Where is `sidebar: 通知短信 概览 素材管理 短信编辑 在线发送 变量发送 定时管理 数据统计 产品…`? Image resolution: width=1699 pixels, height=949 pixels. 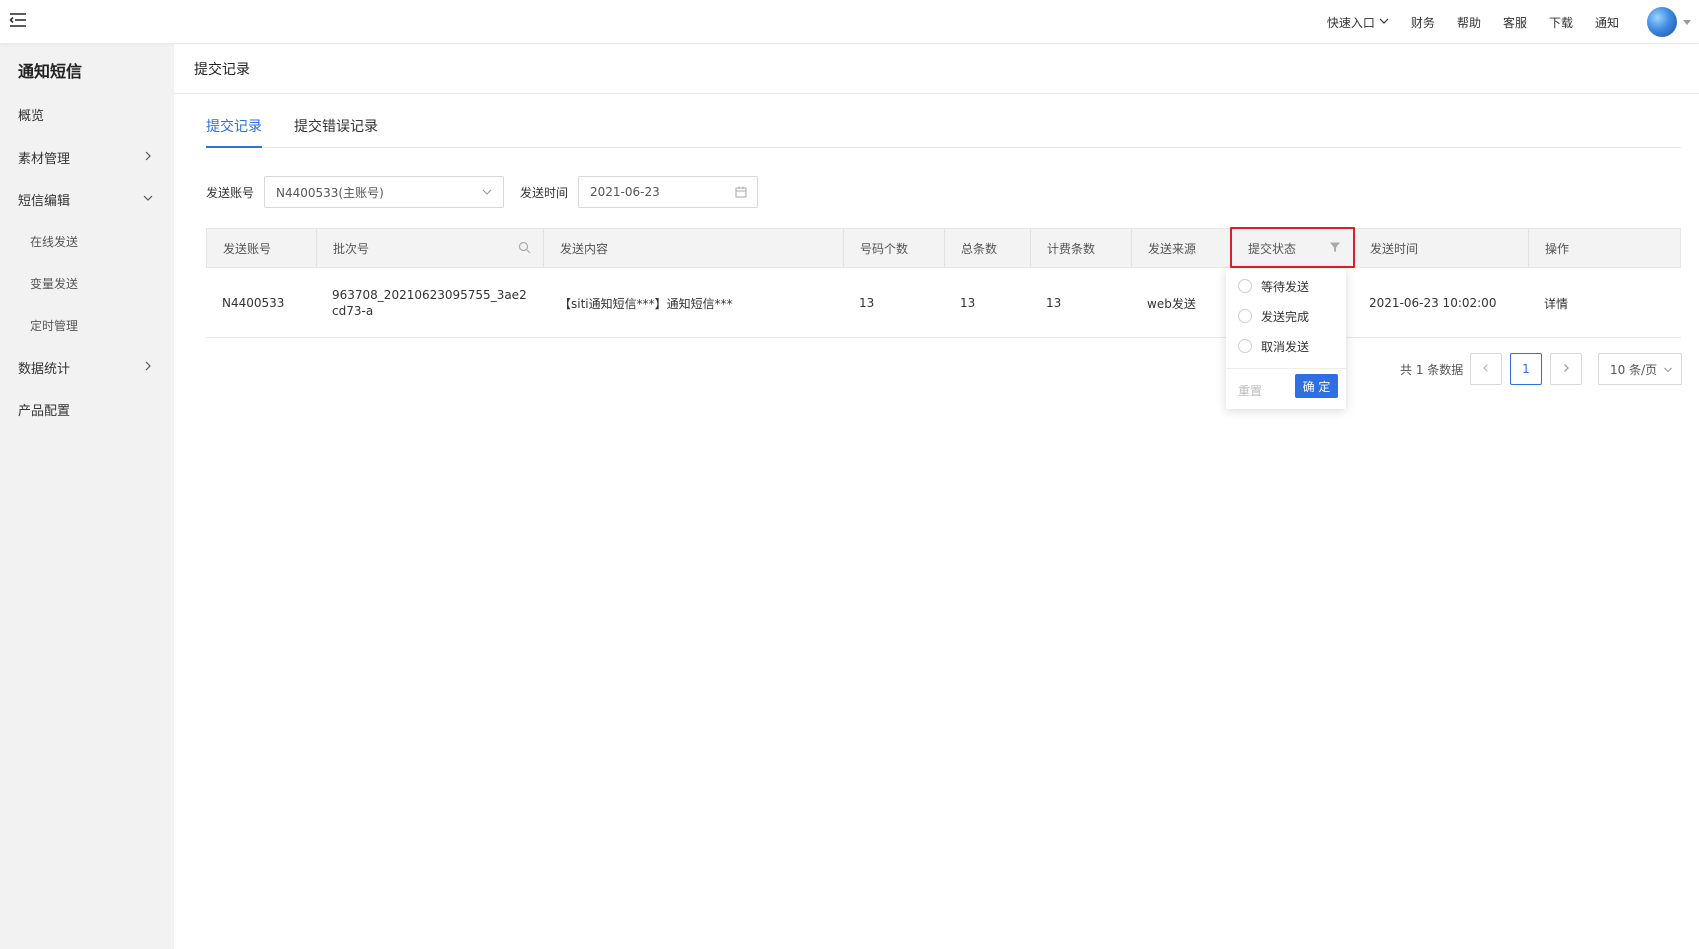 sidebar: 通知短信 概览 素材管理 短信编辑 在线发送 变量发送 定时管理 数据统计 产品… is located at coordinates (87, 496).